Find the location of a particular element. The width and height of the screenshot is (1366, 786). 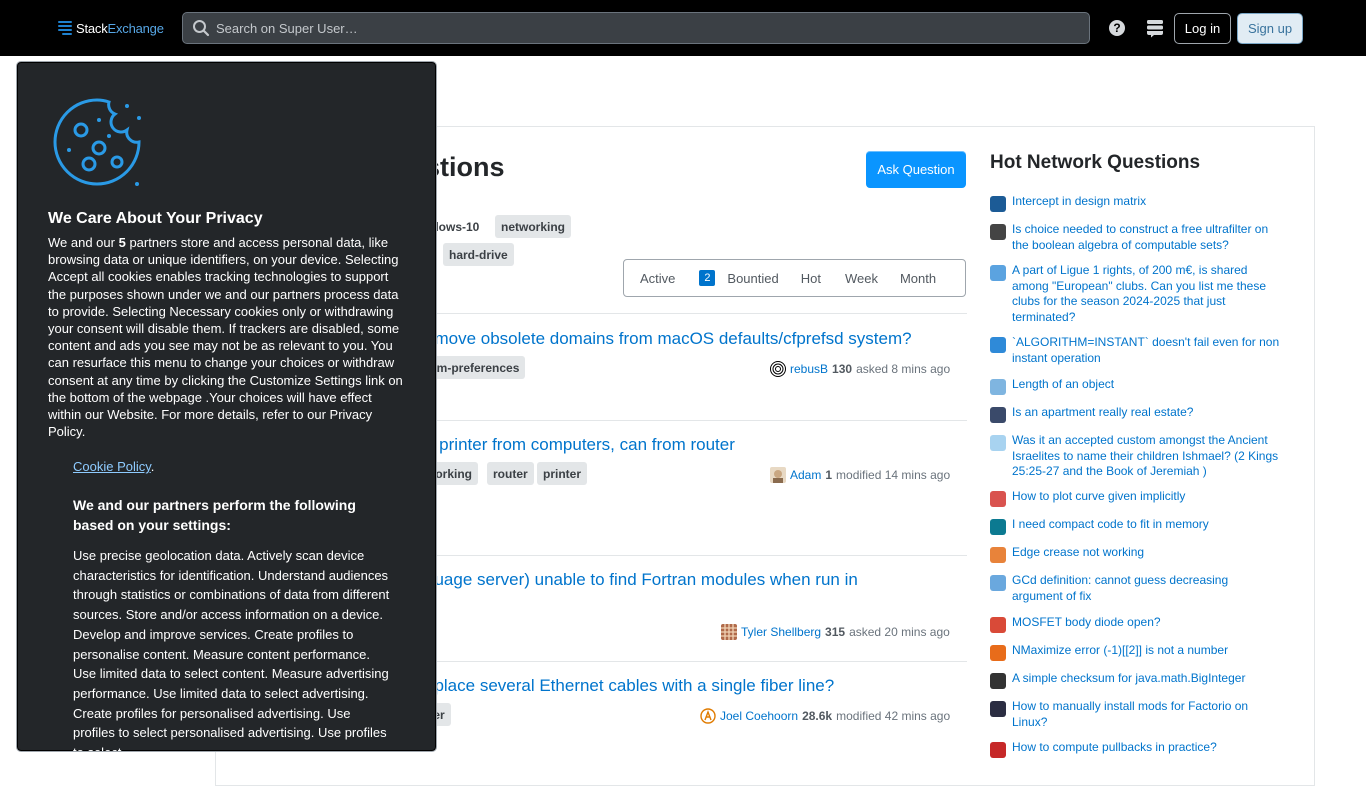

hot-question-item: Edge crease not working is located at coordinates (1140, 554).